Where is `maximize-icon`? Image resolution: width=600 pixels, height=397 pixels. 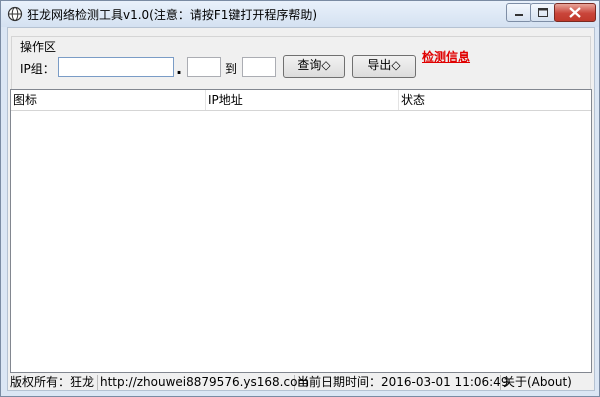 maximize-icon is located at coordinates (543, 12).